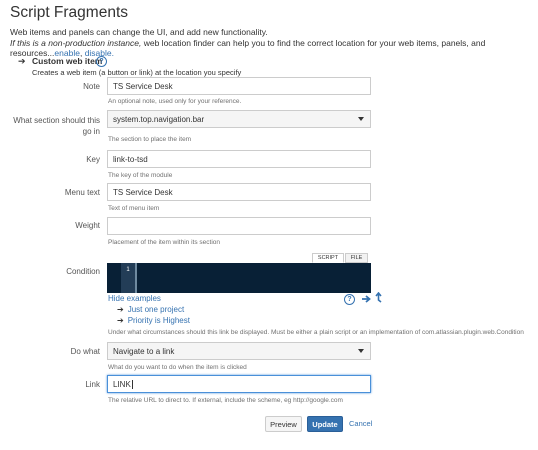  What do you see at coordinates (159, 320) in the screenshot?
I see `example-link: Priority is Highest` at bounding box center [159, 320].